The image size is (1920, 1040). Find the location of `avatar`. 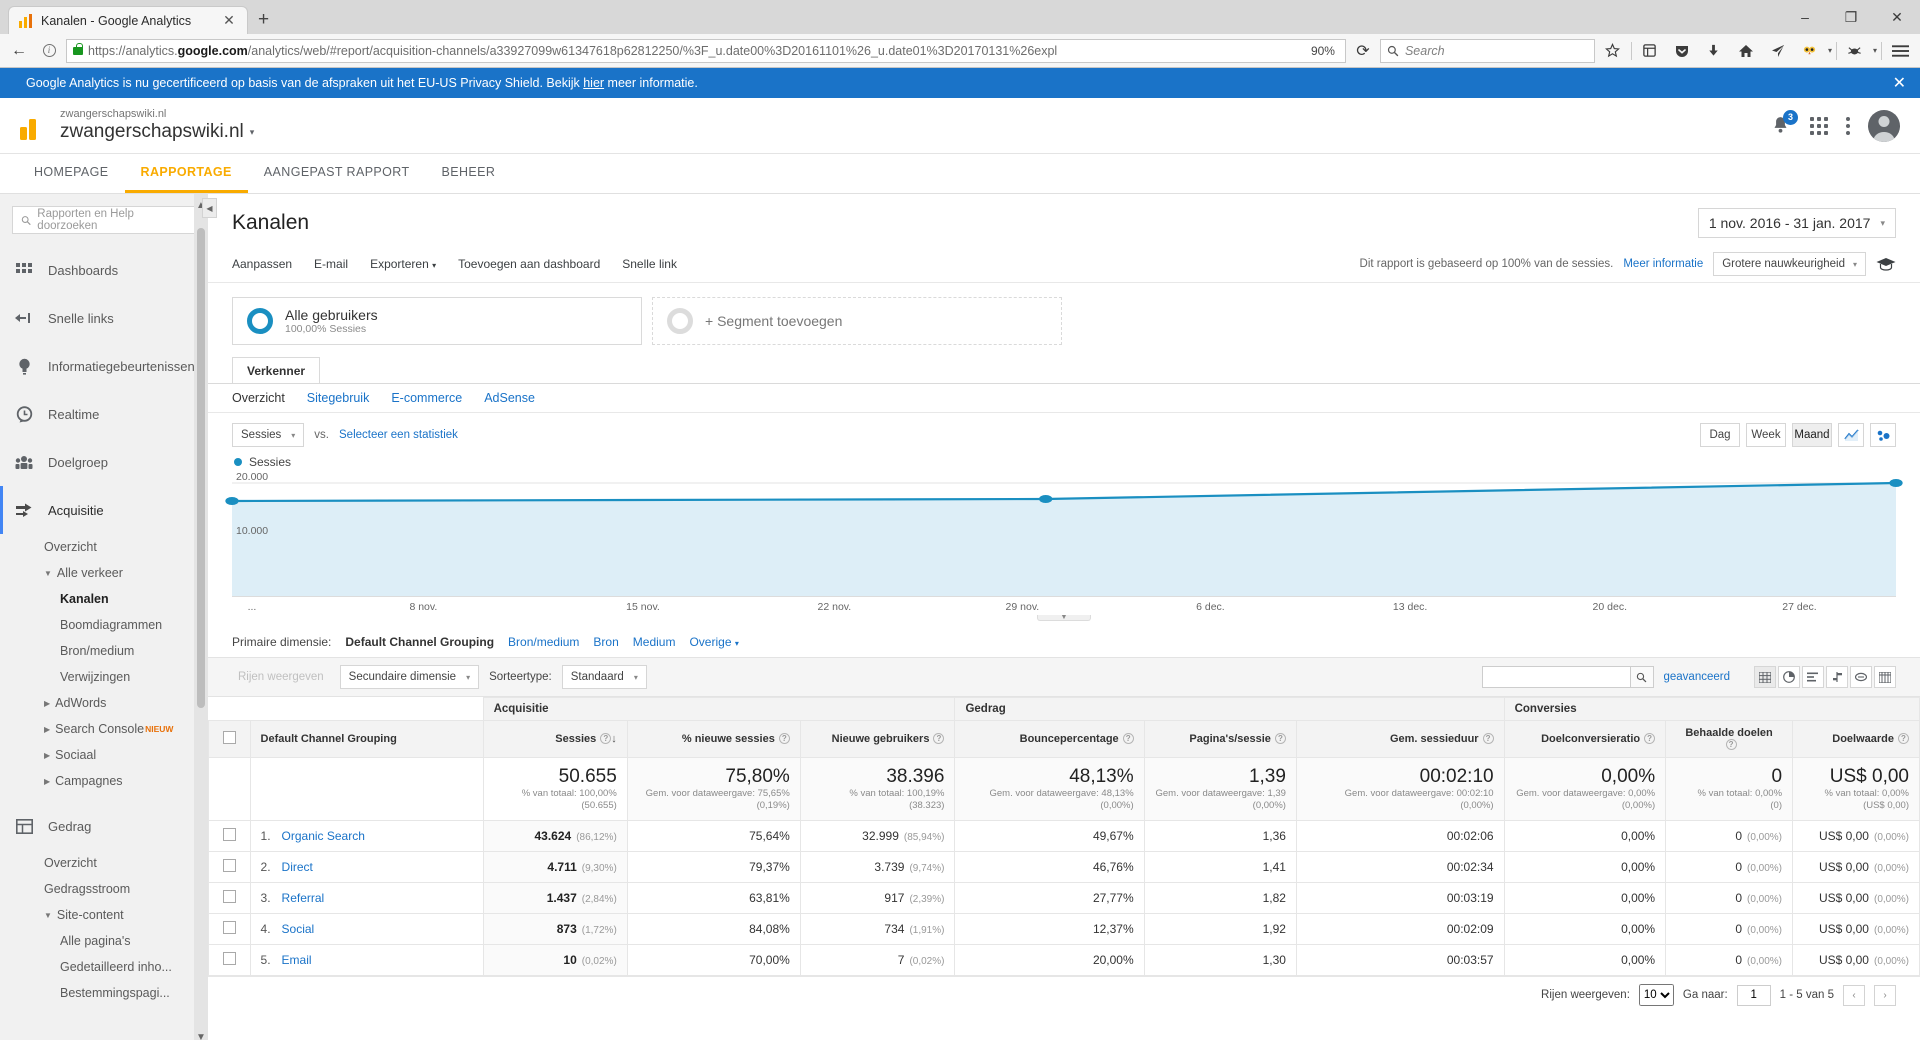

avatar is located at coordinates (1884, 125).